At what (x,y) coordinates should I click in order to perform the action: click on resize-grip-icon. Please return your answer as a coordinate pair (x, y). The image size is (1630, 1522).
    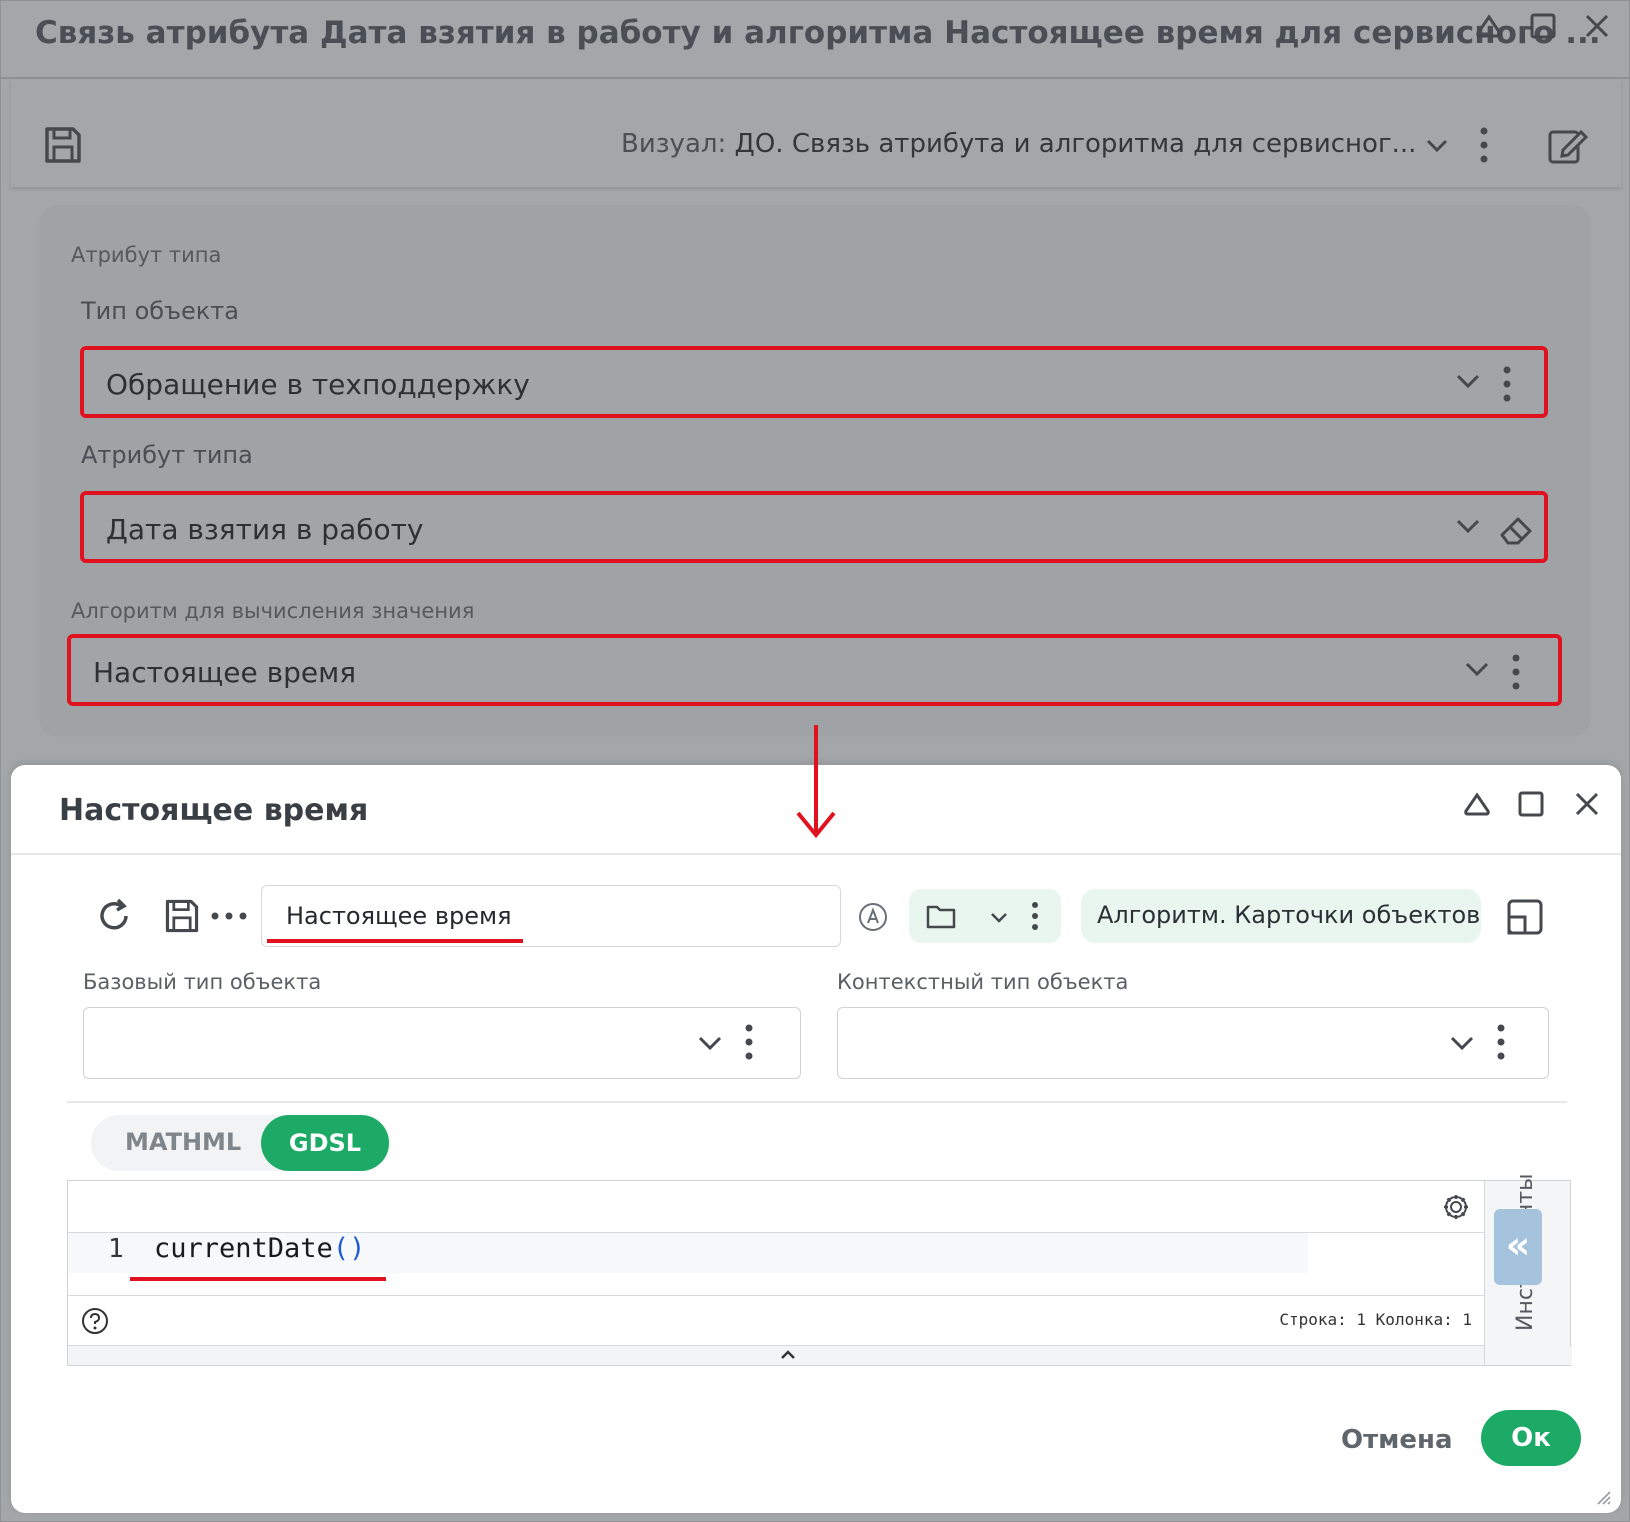
    Looking at the image, I should click on (1603, 1497).